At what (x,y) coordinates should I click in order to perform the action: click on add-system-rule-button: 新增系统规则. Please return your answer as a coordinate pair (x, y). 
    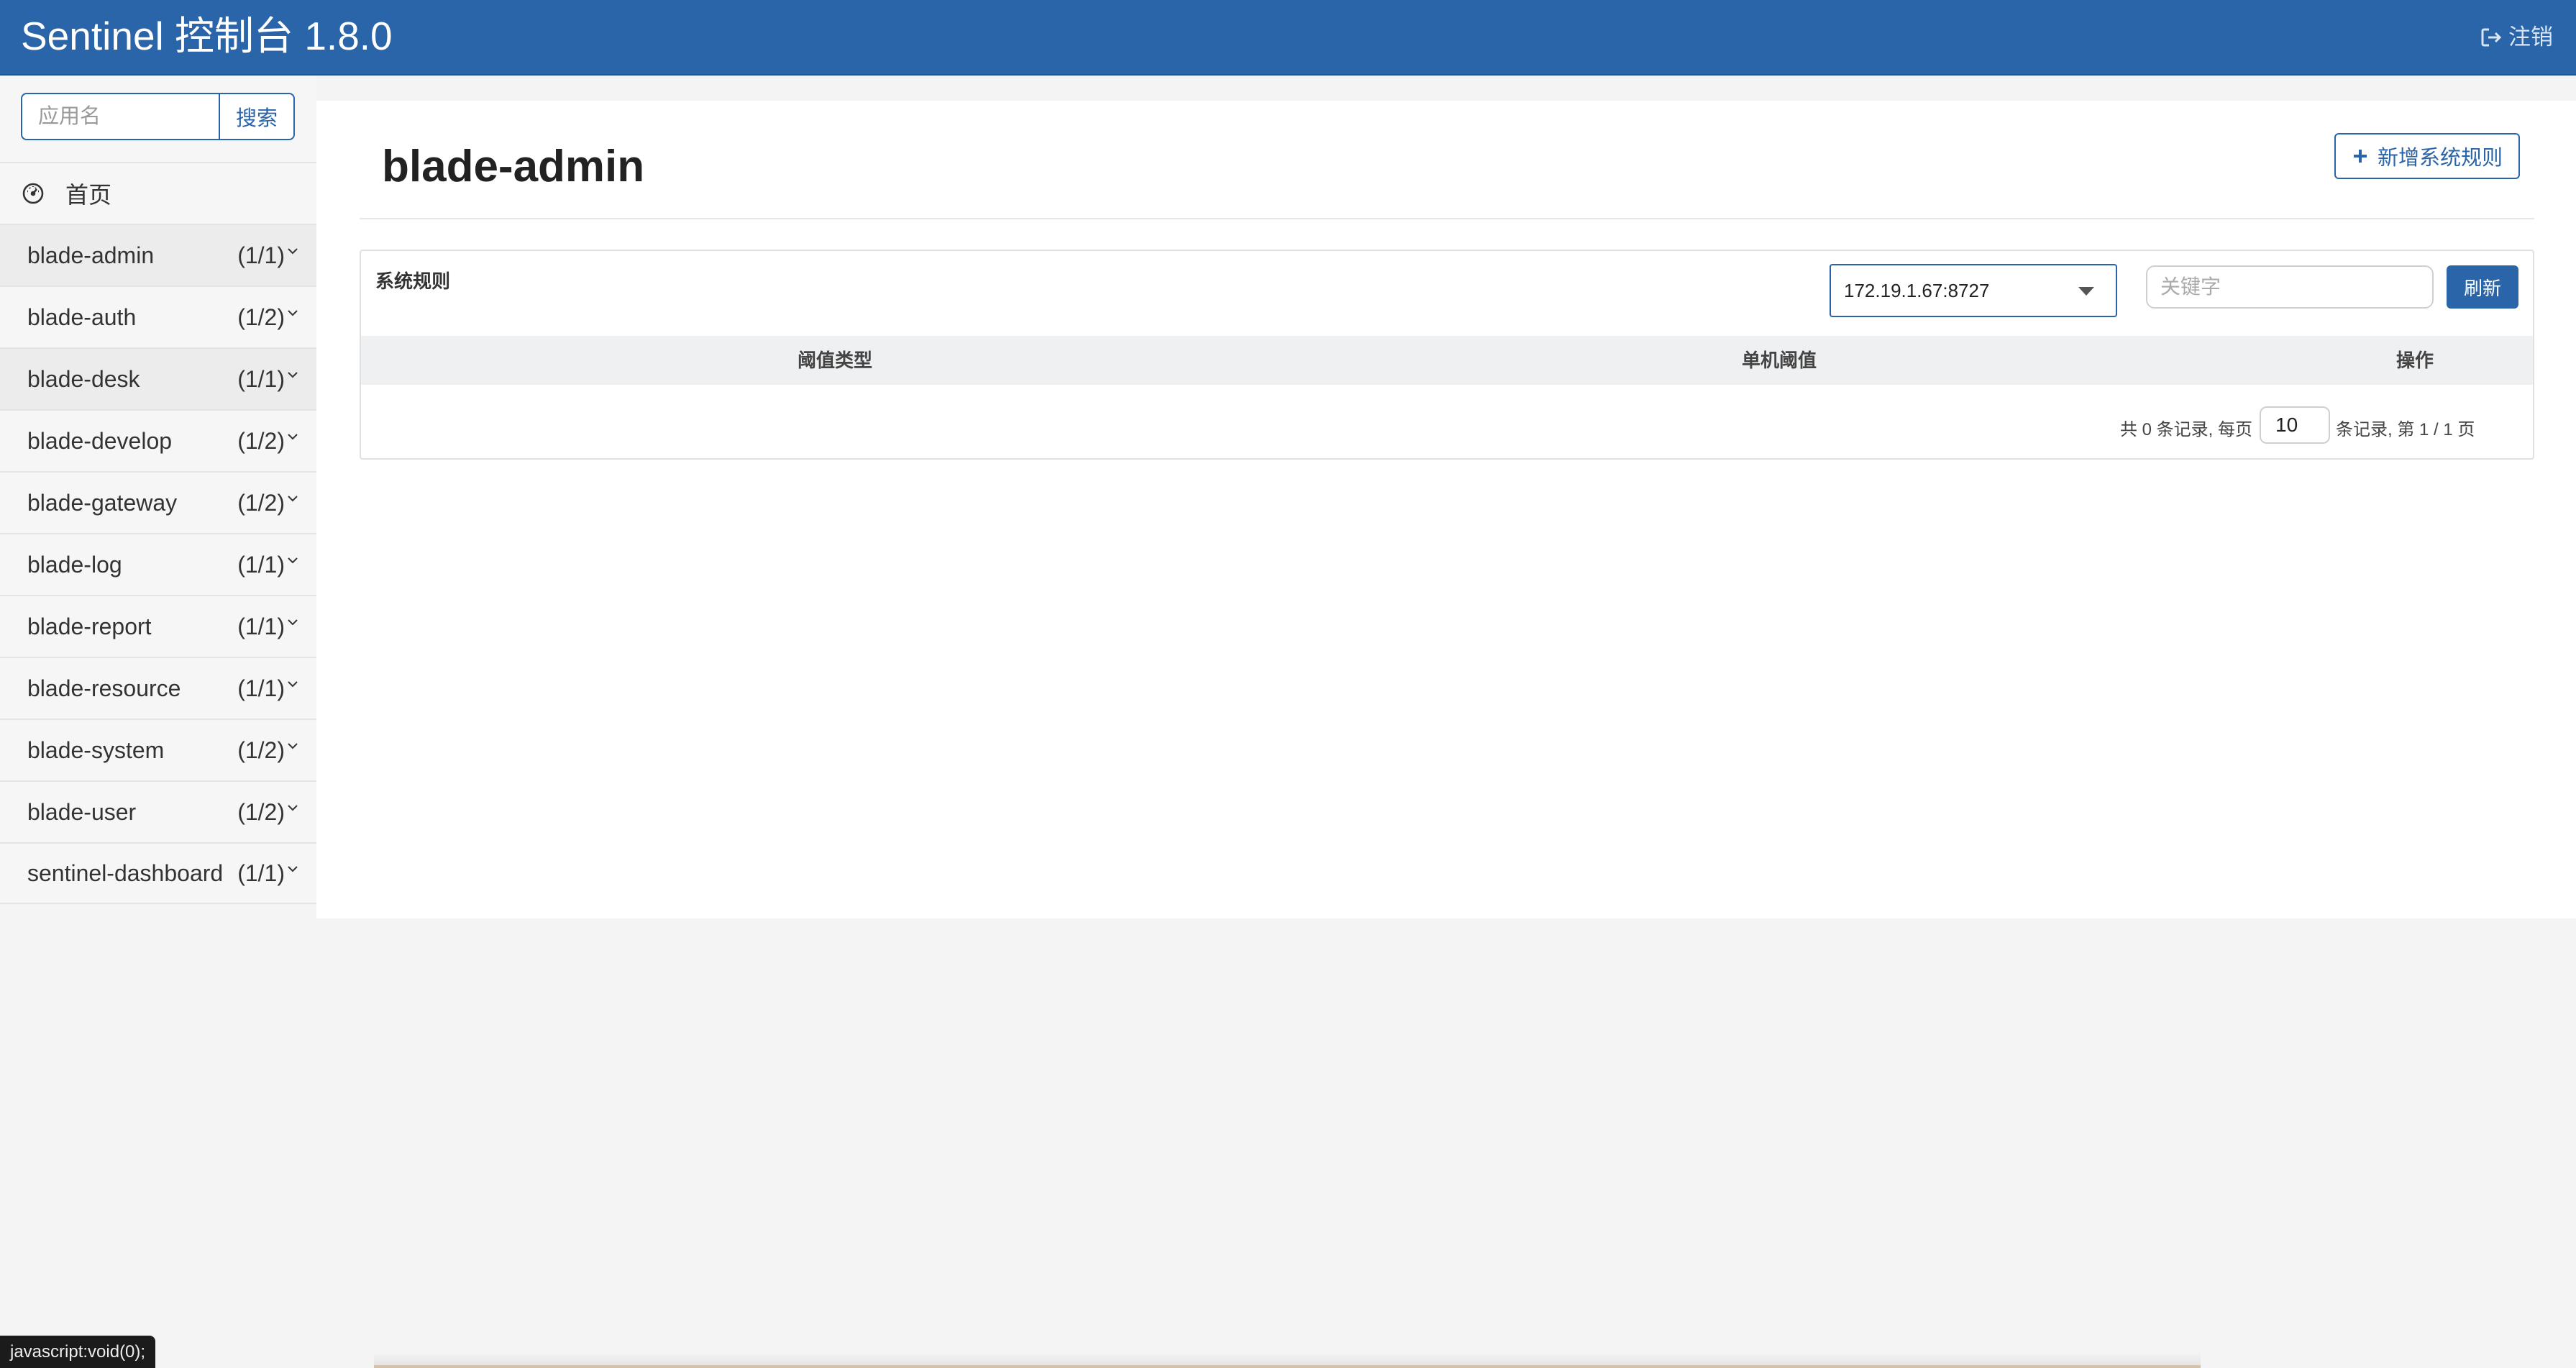
    Looking at the image, I should click on (2427, 156).